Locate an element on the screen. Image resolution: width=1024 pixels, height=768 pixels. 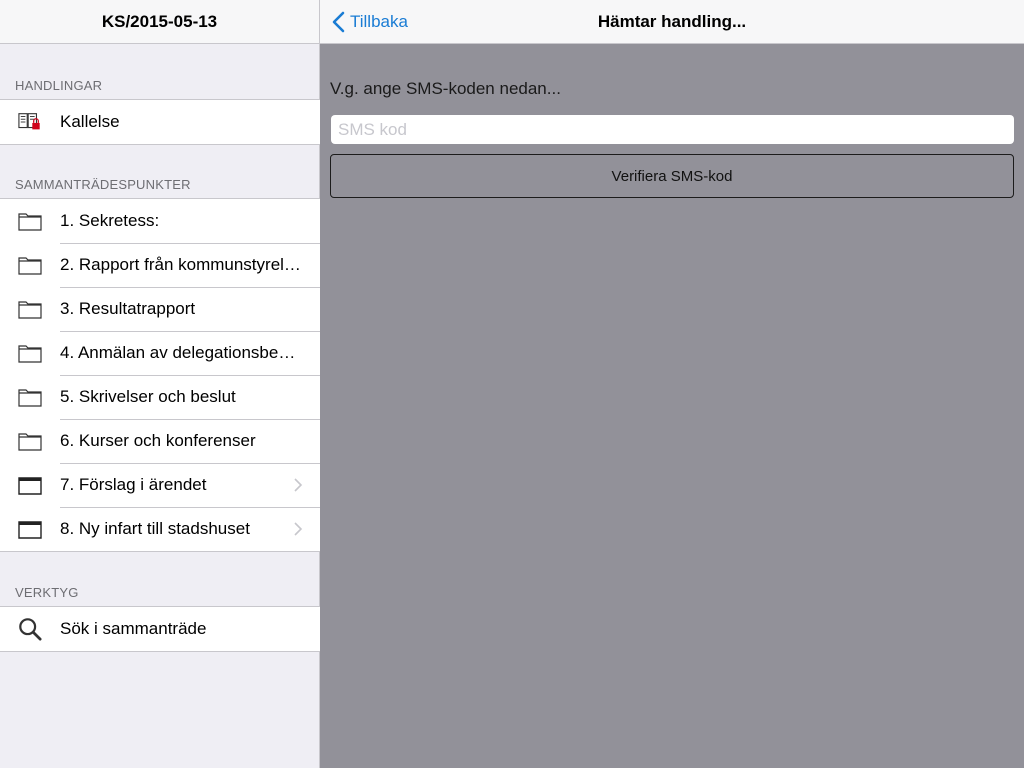
agenda-item-1: 1. Sekretess: is located at coordinates (160, 221).